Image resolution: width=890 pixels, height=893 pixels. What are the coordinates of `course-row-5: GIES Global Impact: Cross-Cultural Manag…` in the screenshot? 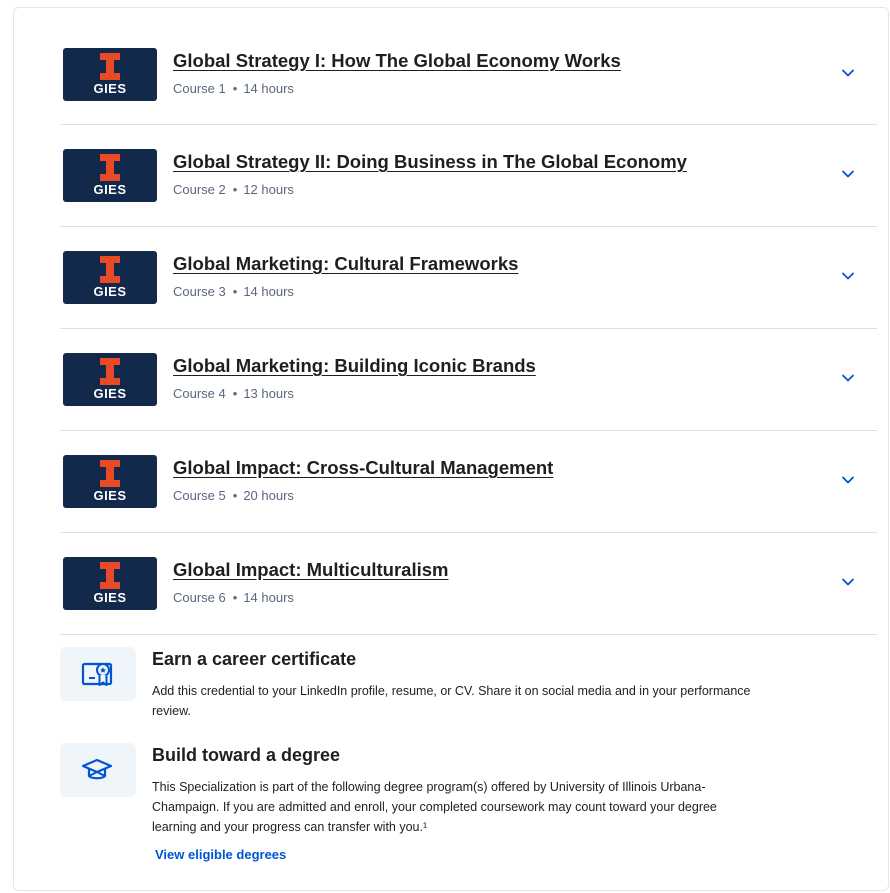 It's located at (468, 482).